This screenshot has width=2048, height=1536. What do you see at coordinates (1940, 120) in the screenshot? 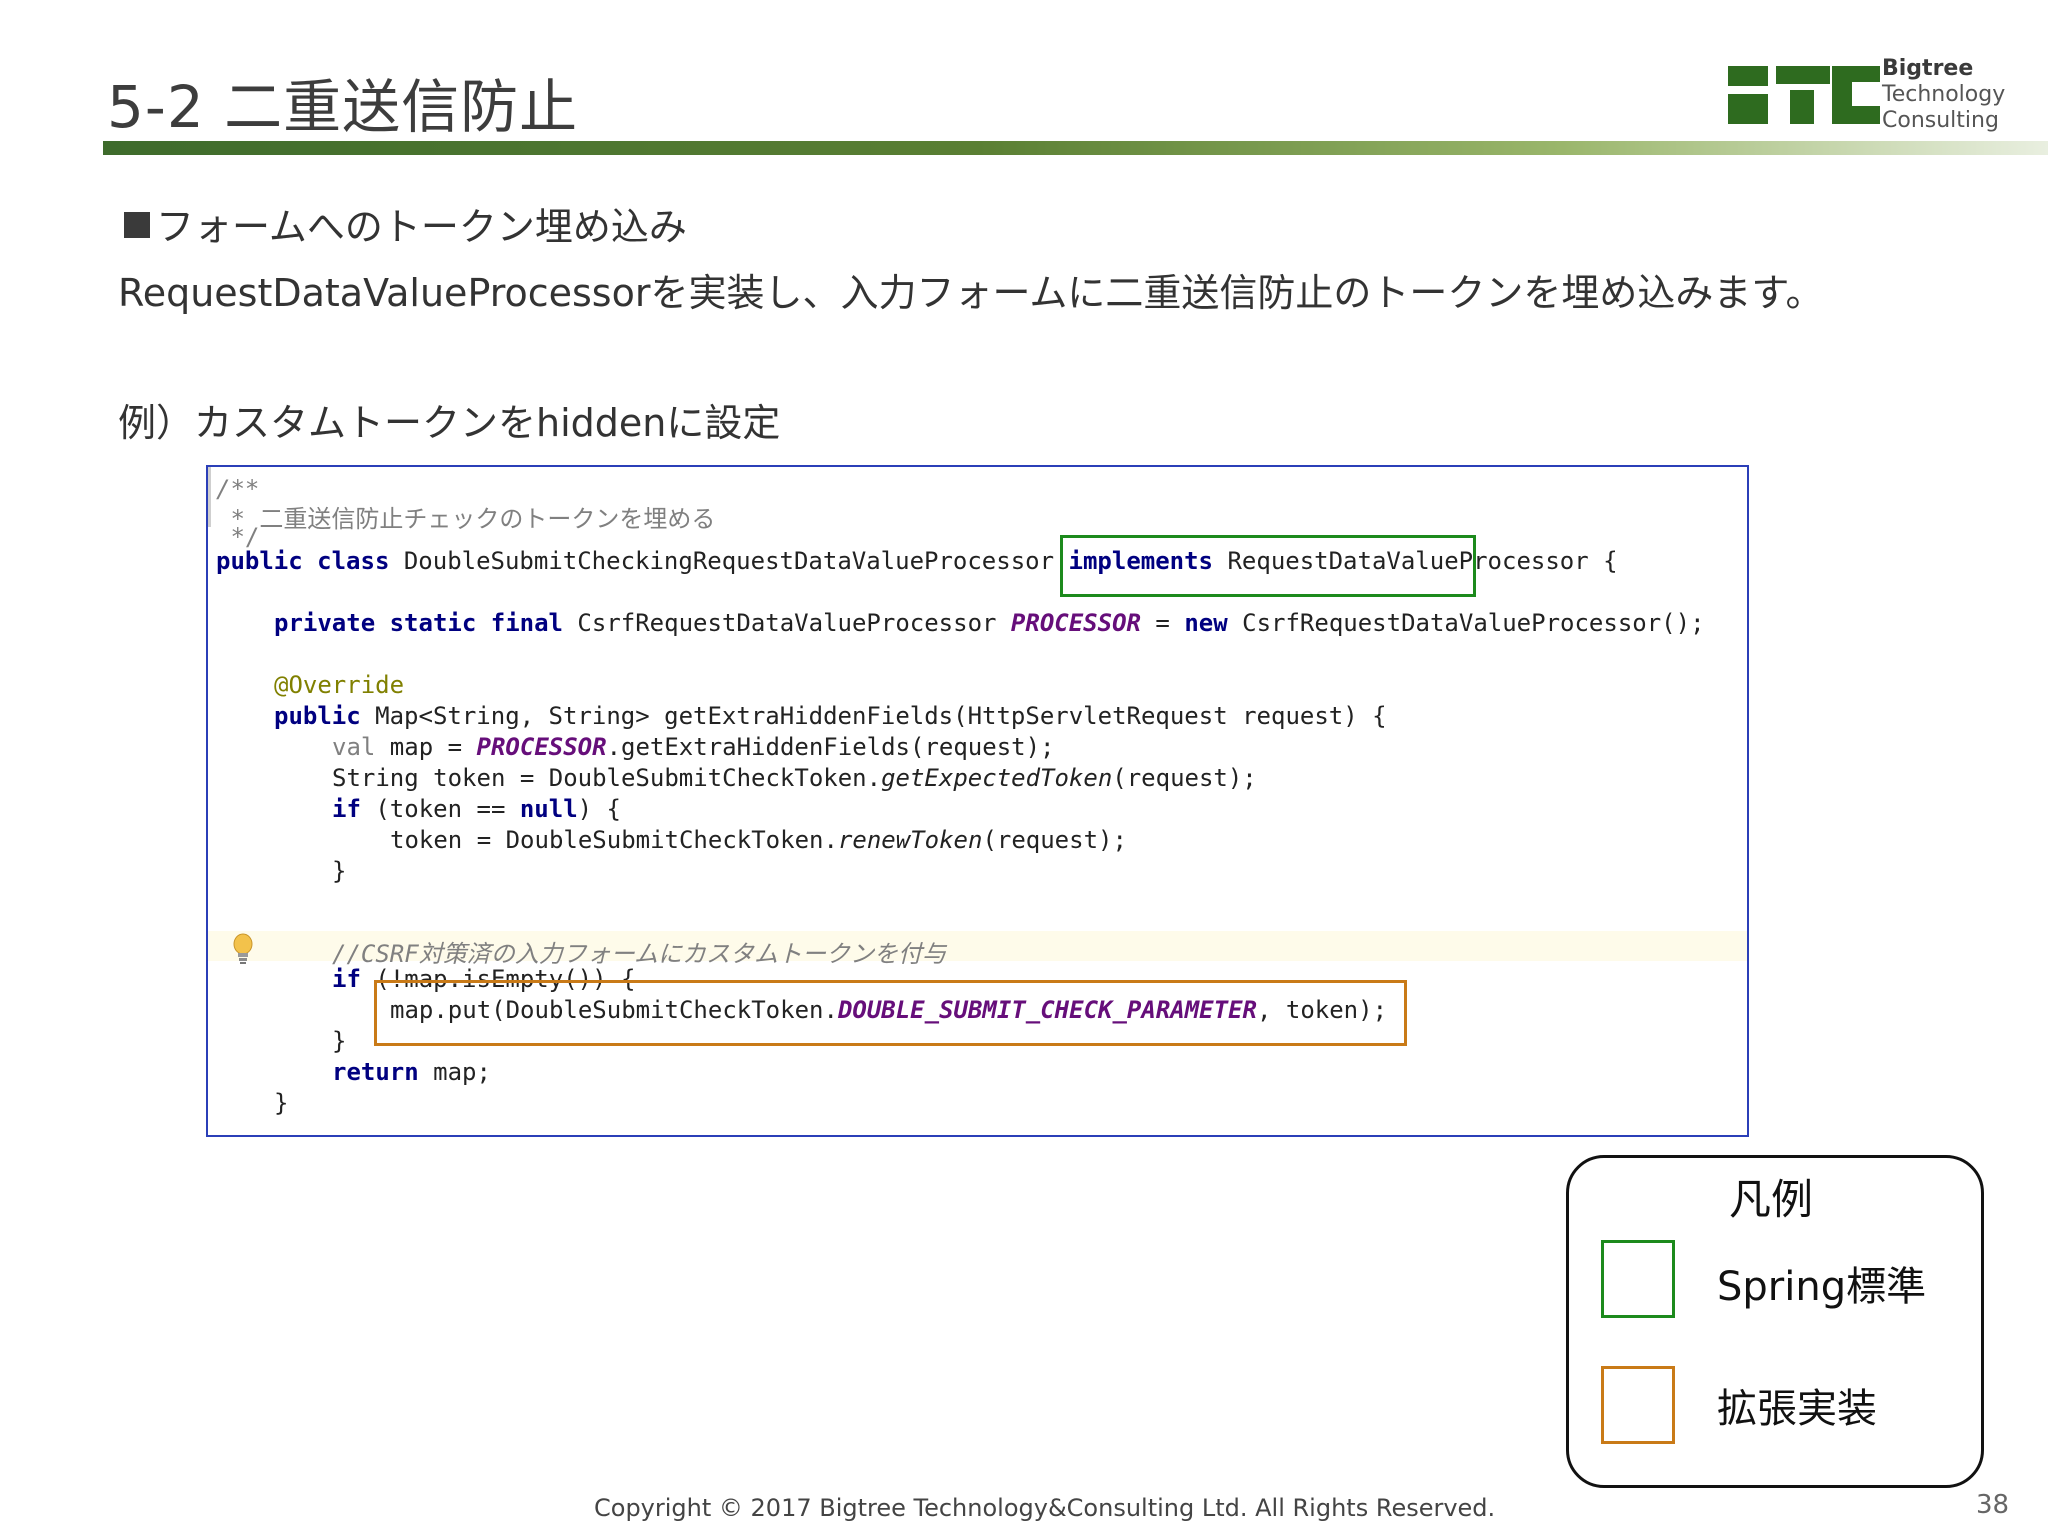
I see `logo-text-line3: Consulting` at bounding box center [1940, 120].